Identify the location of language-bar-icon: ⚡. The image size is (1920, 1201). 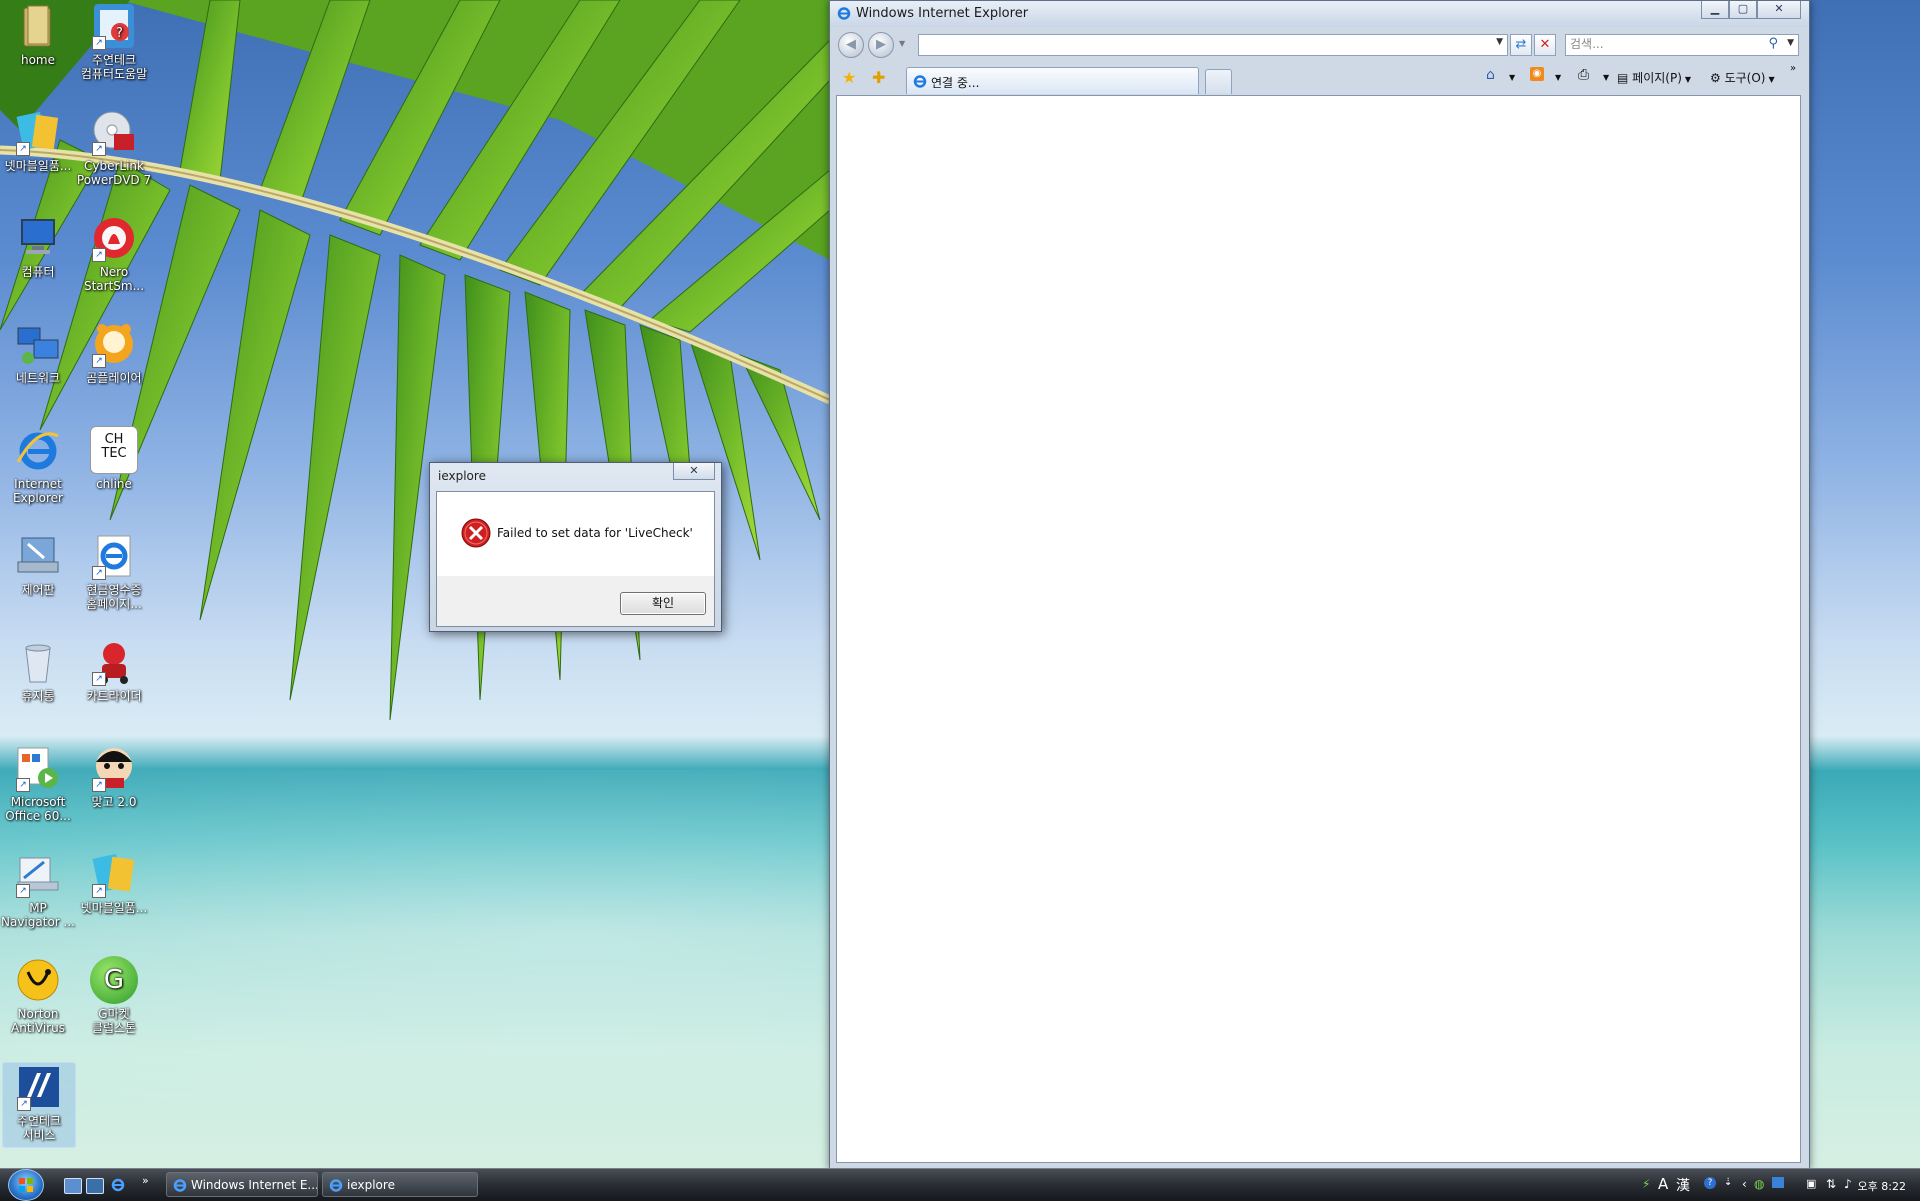
(1646, 1184).